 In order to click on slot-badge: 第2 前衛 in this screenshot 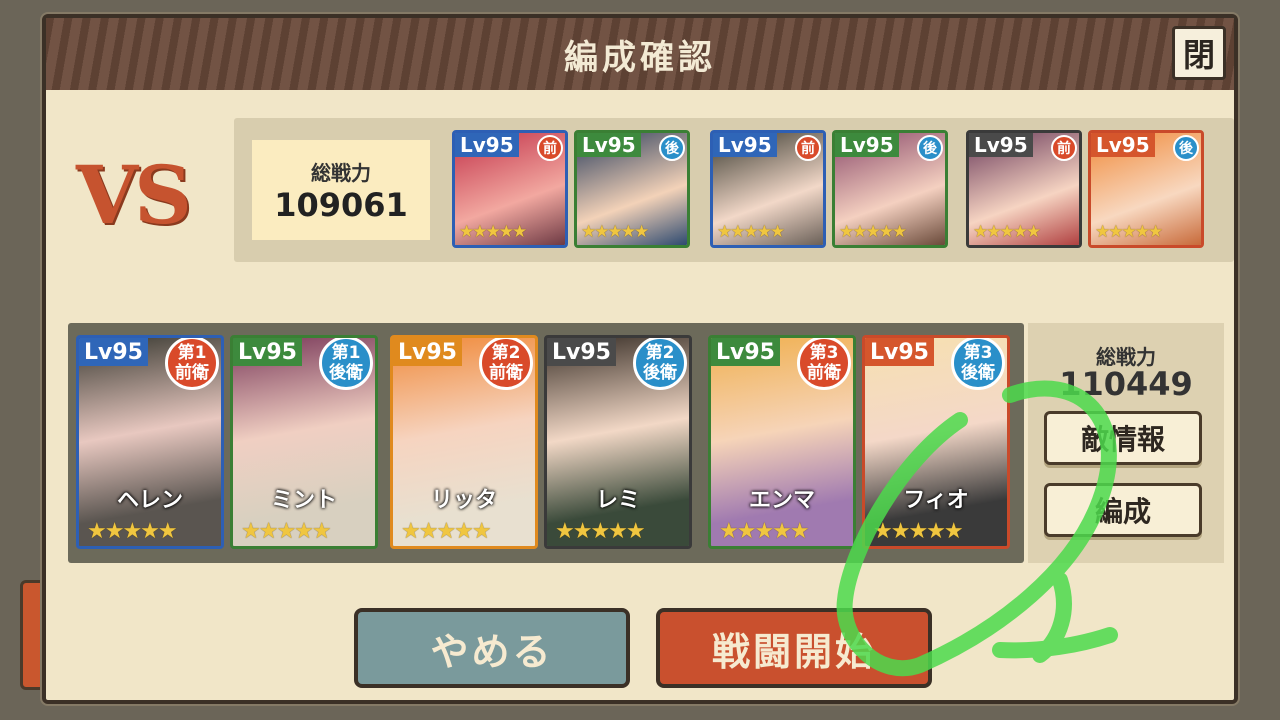, I will do `click(506, 364)`.